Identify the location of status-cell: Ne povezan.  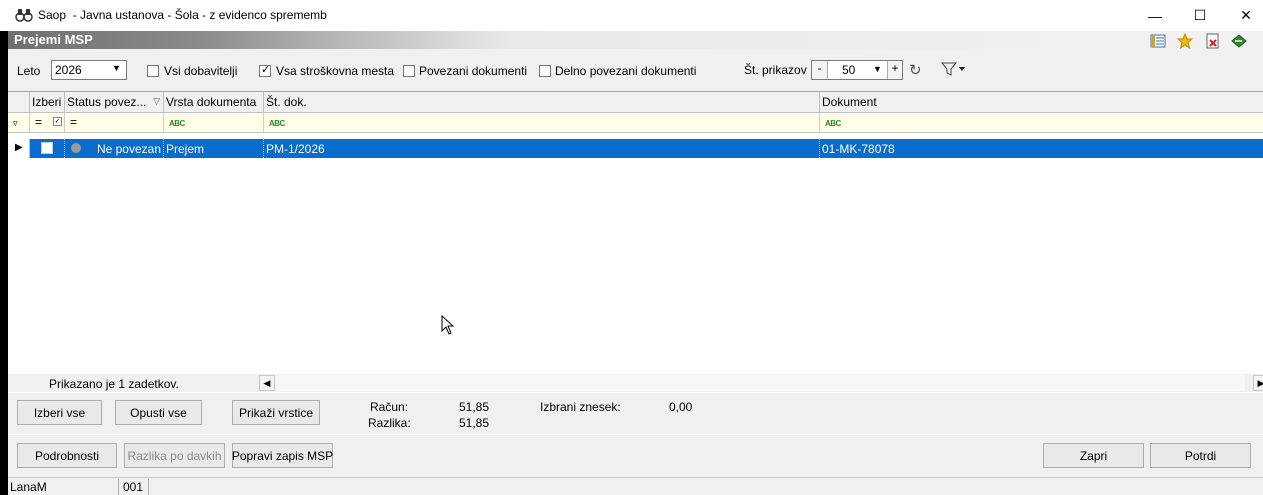
(114, 148).